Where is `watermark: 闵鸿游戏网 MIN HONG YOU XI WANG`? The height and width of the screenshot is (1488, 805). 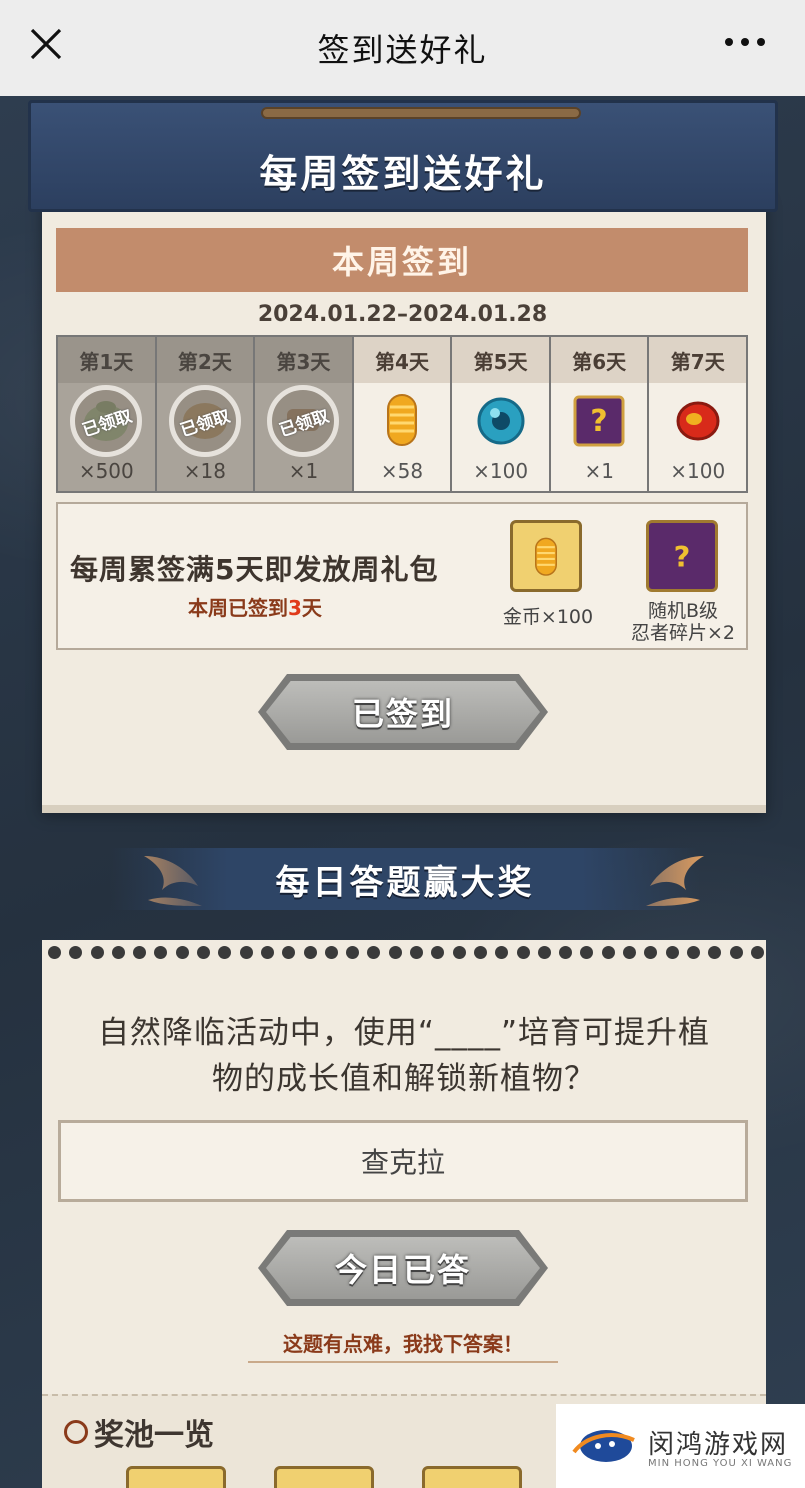 watermark: 闵鸿游戏网 MIN HONG YOU XI WANG is located at coordinates (680, 1446).